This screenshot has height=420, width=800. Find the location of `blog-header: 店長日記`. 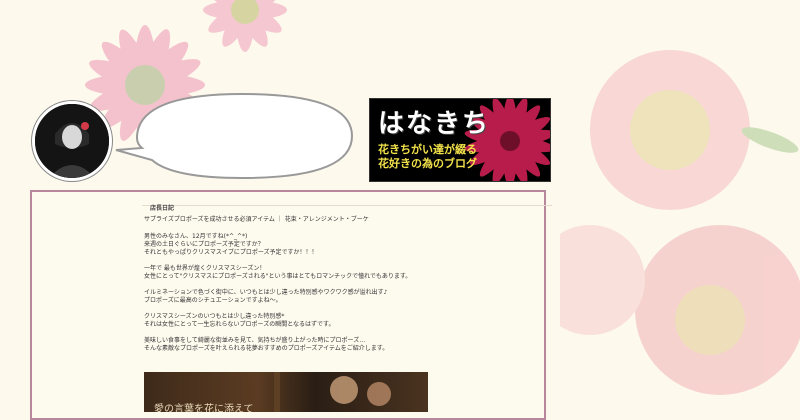

blog-header: 店長日記 is located at coordinates (347, 203).